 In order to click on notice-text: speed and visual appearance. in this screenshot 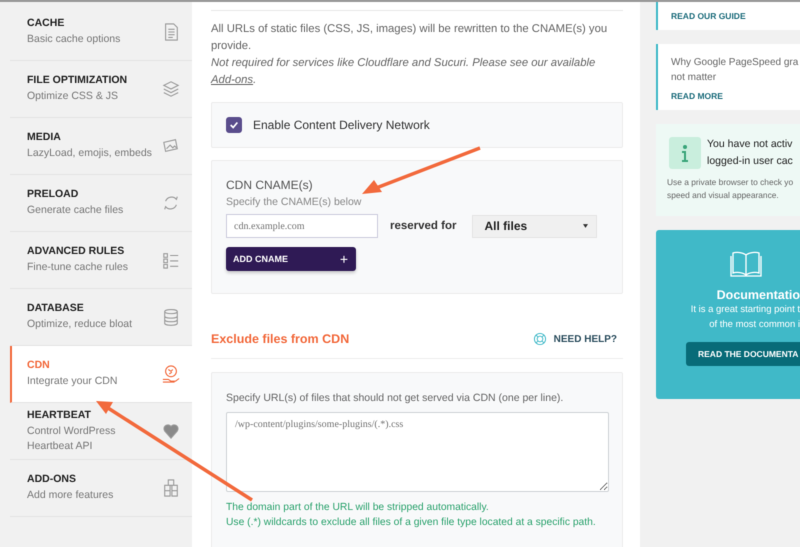, I will do `click(723, 195)`.